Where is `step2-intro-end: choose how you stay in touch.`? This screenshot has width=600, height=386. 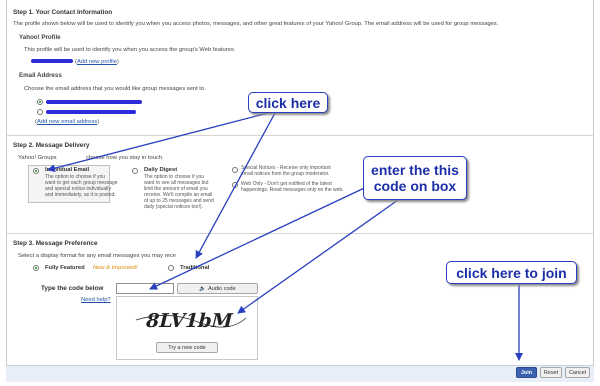
step2-intro-end: choose how you stay in touch. is located at coordinates (125, 158).